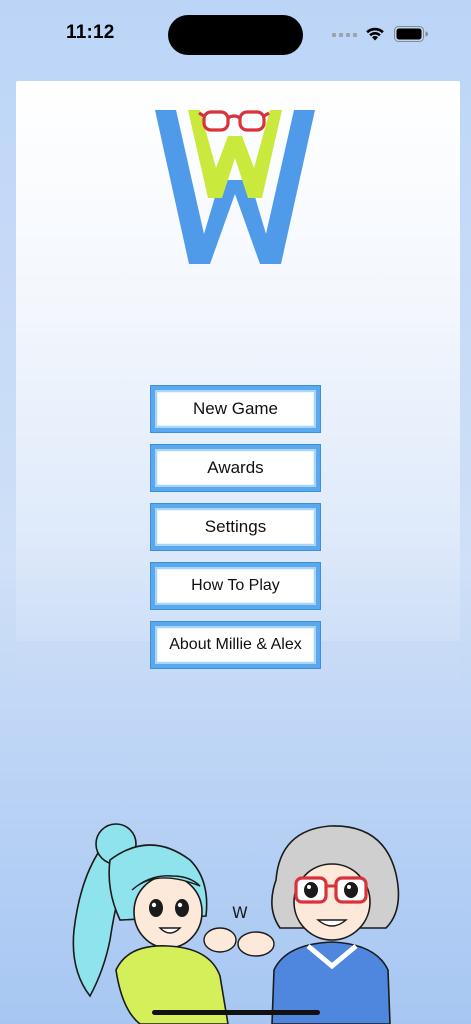  I want to click on new-game-label: New Game, so click(235, 408).